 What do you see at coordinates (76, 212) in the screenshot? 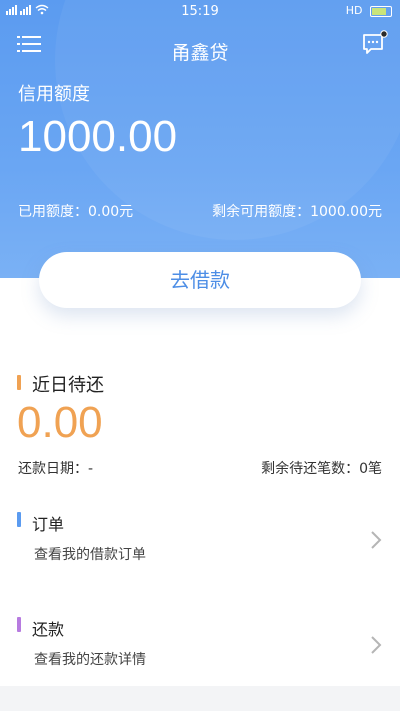
I see `used-credit: 已用额度：0.00元` at bounding box center [76, 212].